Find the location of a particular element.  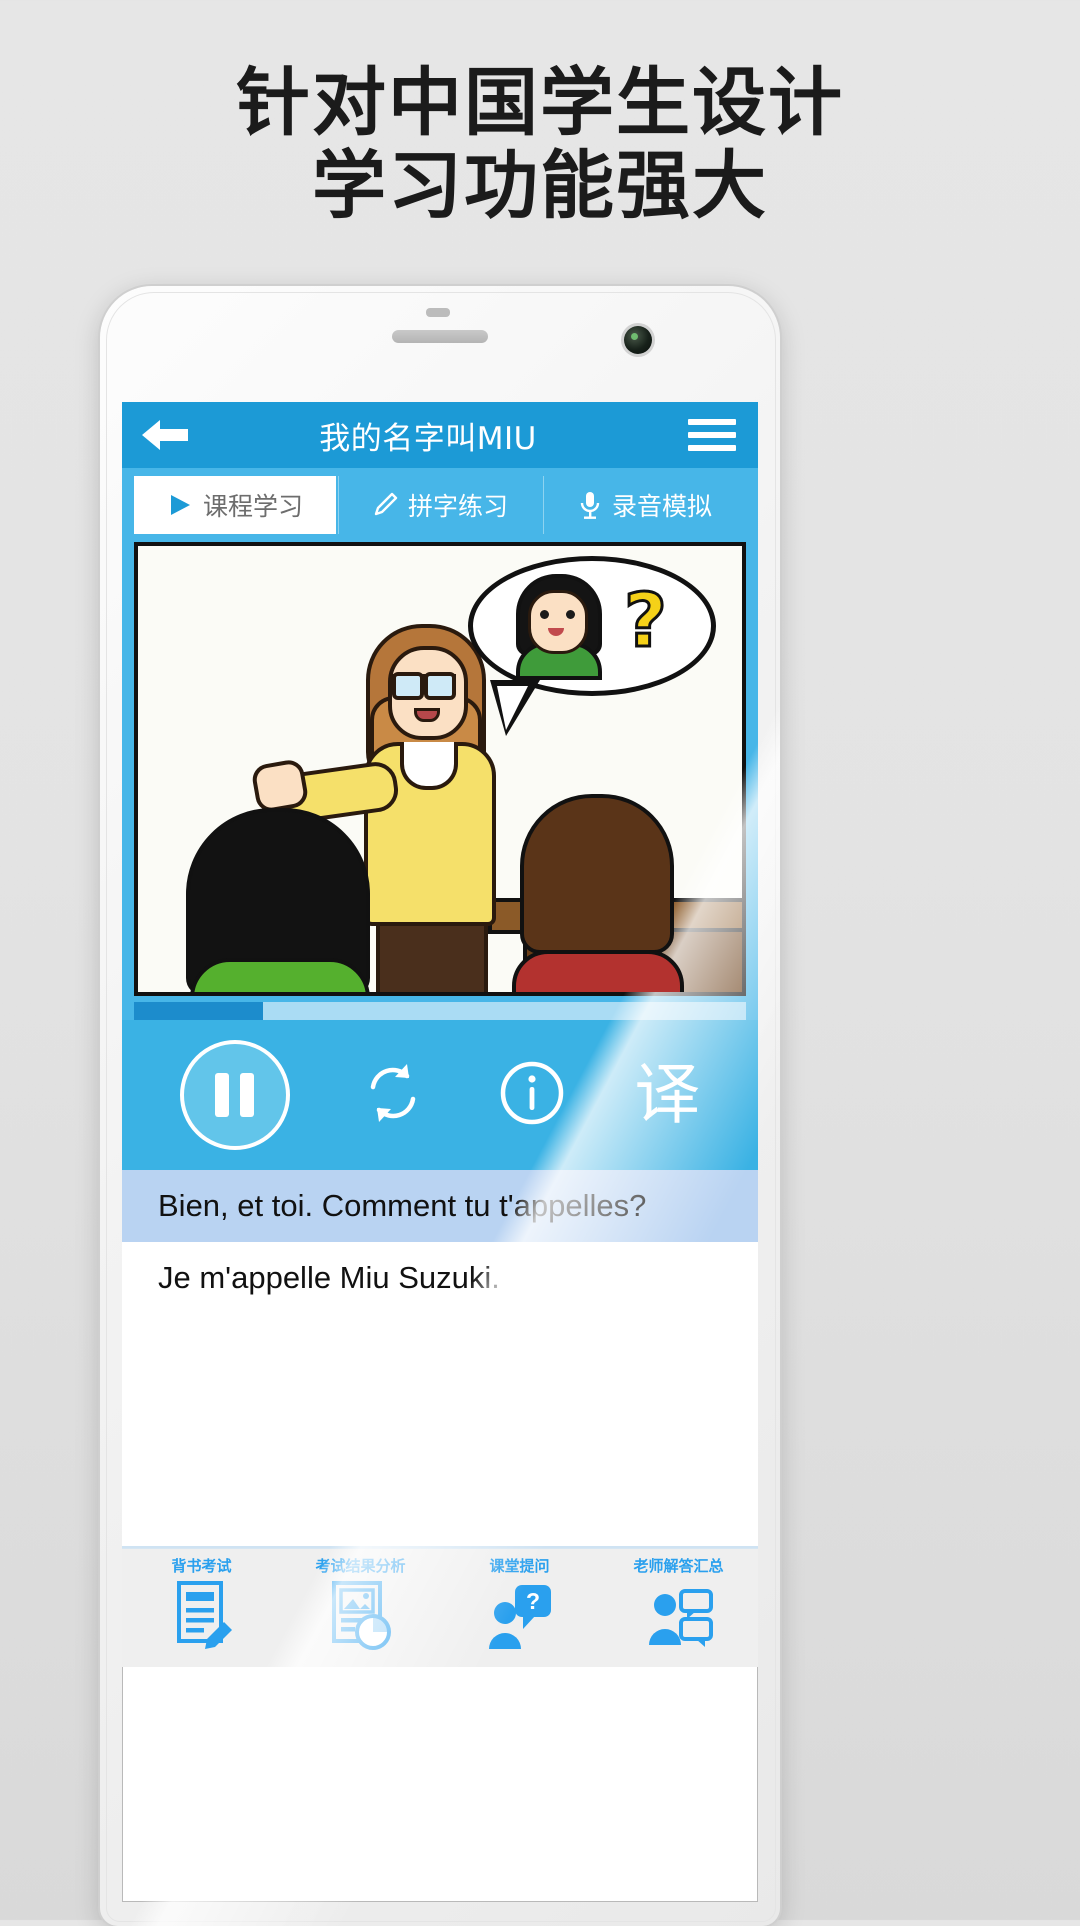

bottom-item-exam: 背书考试 is located at coordinates (201, 1600).